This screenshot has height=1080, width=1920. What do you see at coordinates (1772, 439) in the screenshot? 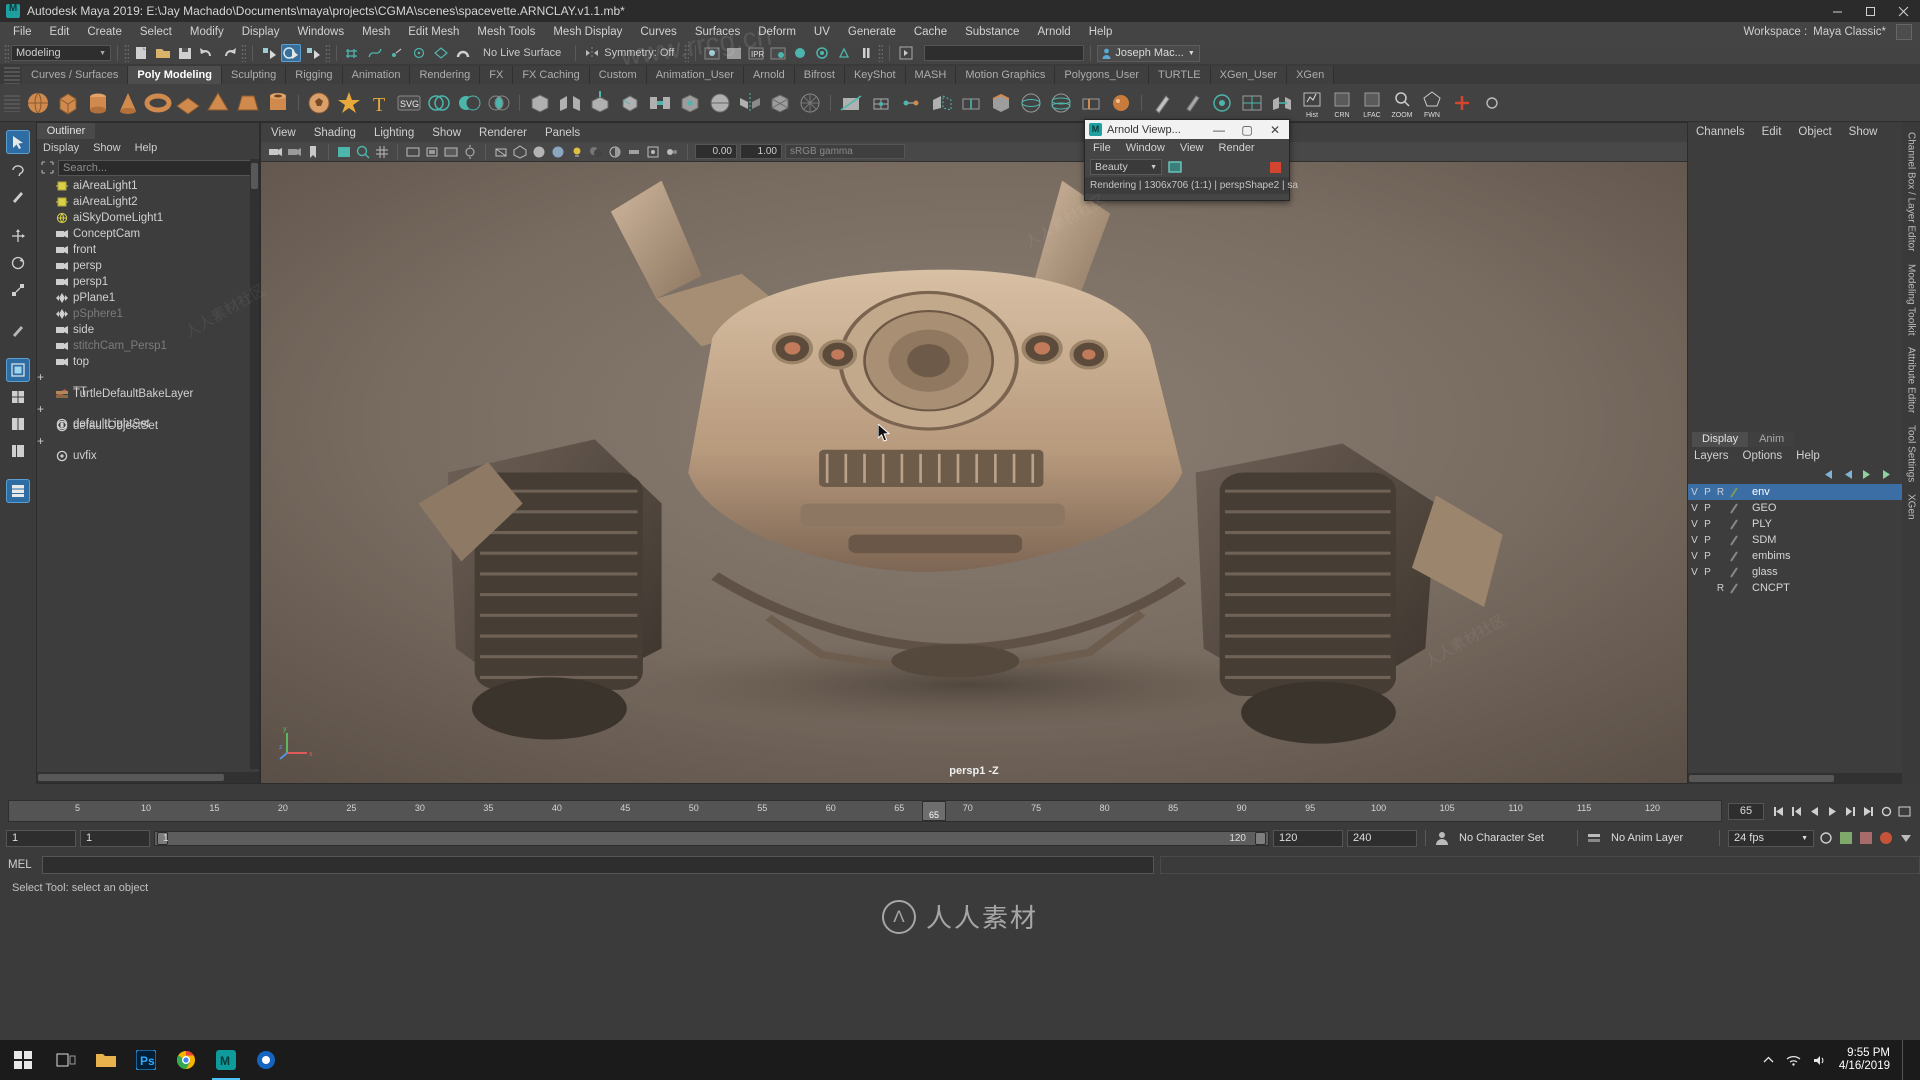
I see `tab-anim-layers: Anim` at bounding box center [1772, 439].